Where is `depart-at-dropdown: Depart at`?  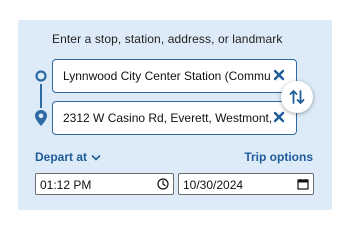 depart-at-dropdown: Depart at is located at coordinates (68, 157).